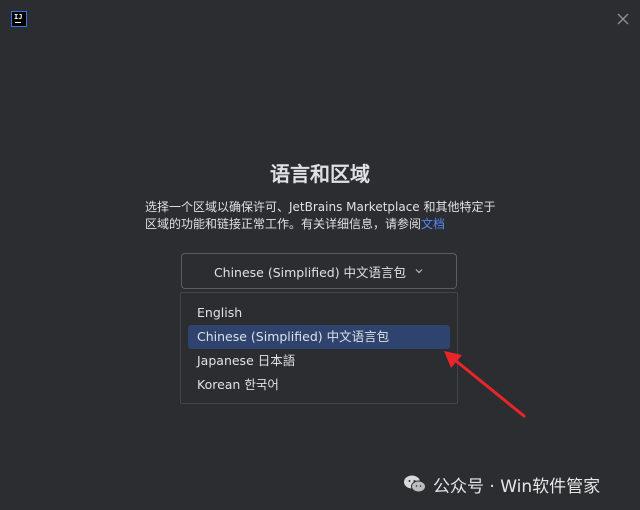 This screenshot has width=640, height=510. I want to click on chevron-down-icon, so click(419, 271).